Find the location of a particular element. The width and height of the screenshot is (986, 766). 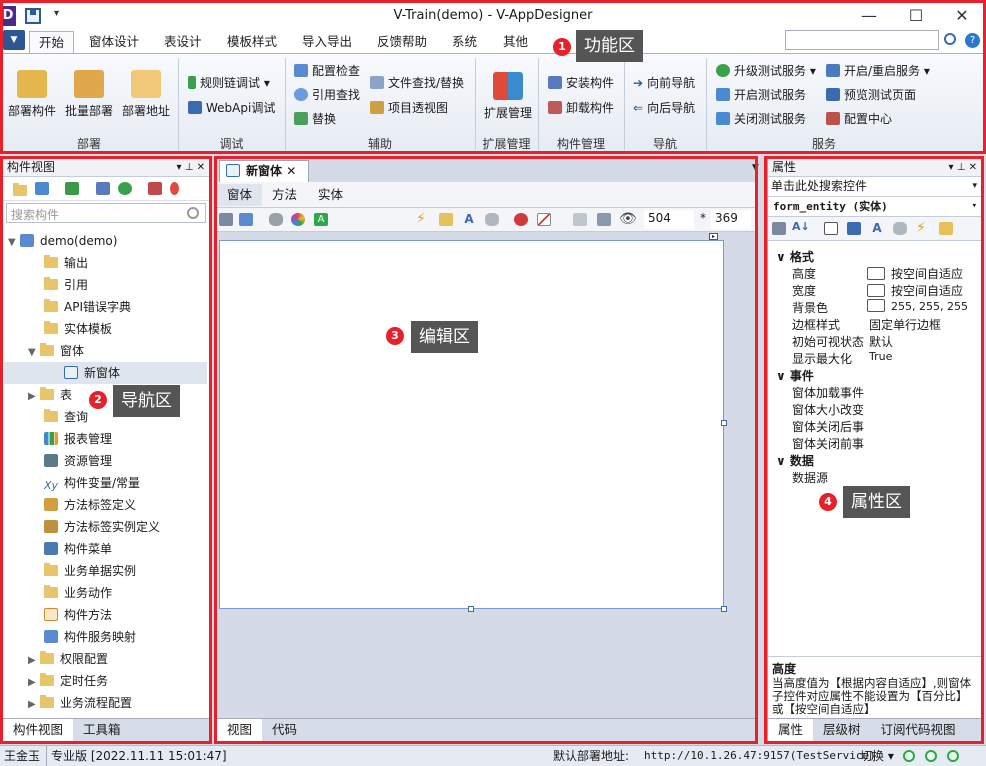

callout-label: 编辑区 is located at coordinates (444, 337).